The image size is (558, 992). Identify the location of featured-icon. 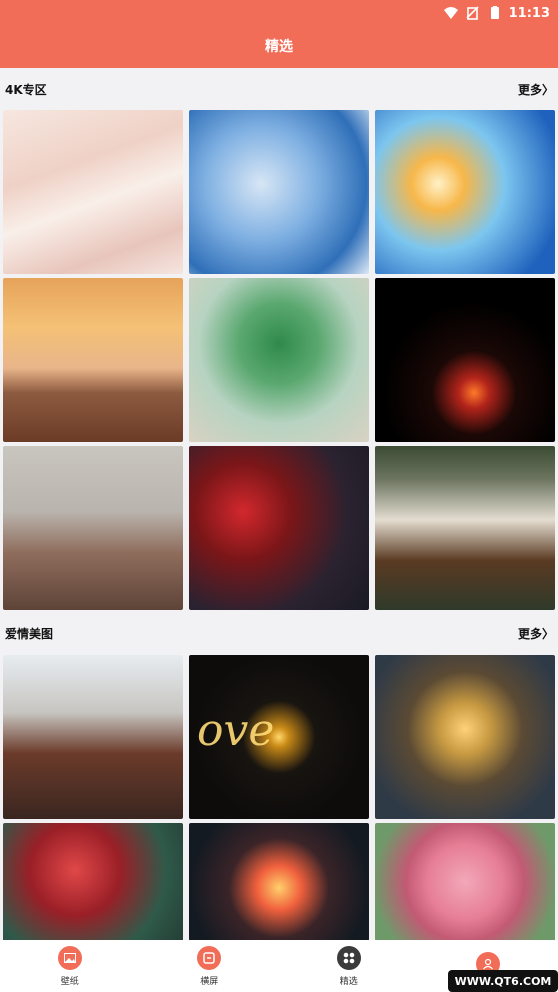
(348, 957).